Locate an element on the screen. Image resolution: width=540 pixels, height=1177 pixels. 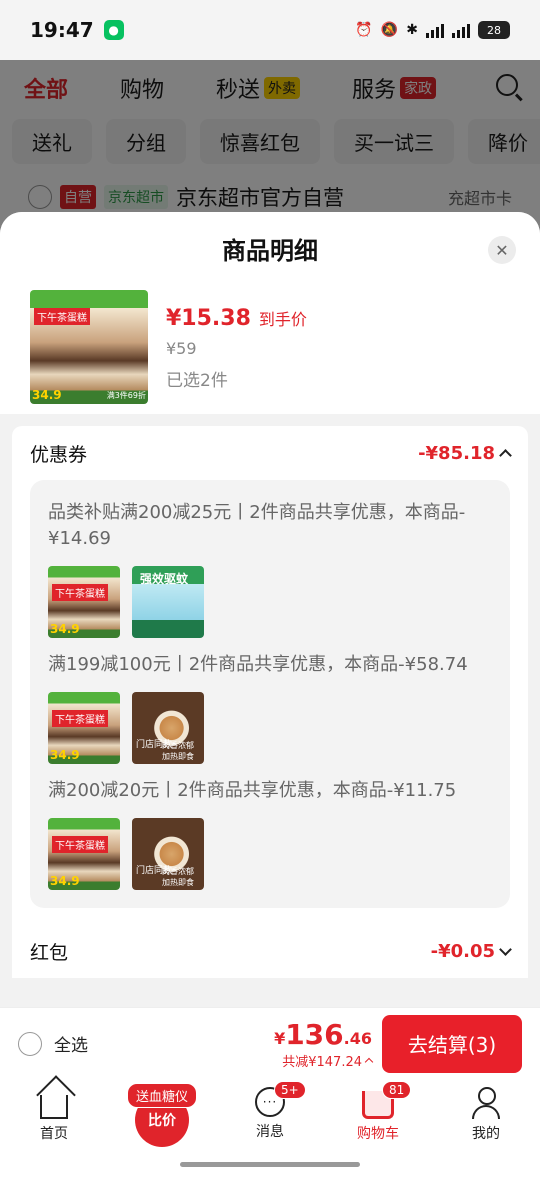
spray-thumbnail: 强效驱蚊 is located at coordinates (168, 602).